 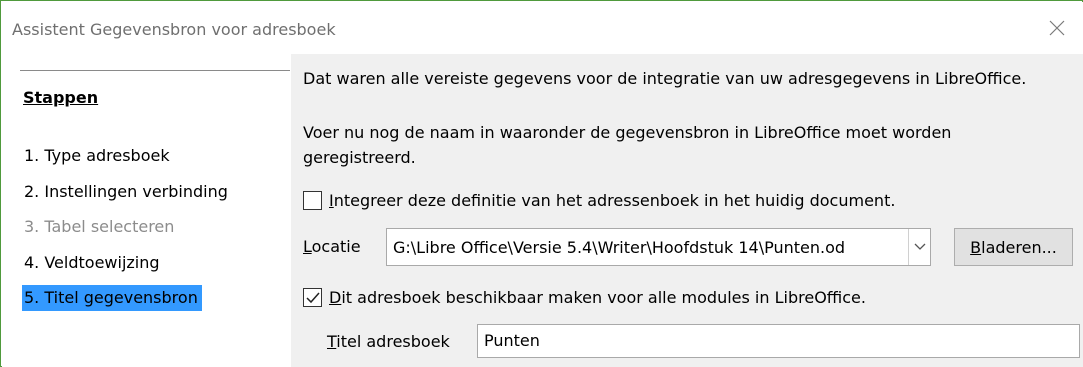 I want to click on embed-definition-checkbox, so click(x=312, y=200).